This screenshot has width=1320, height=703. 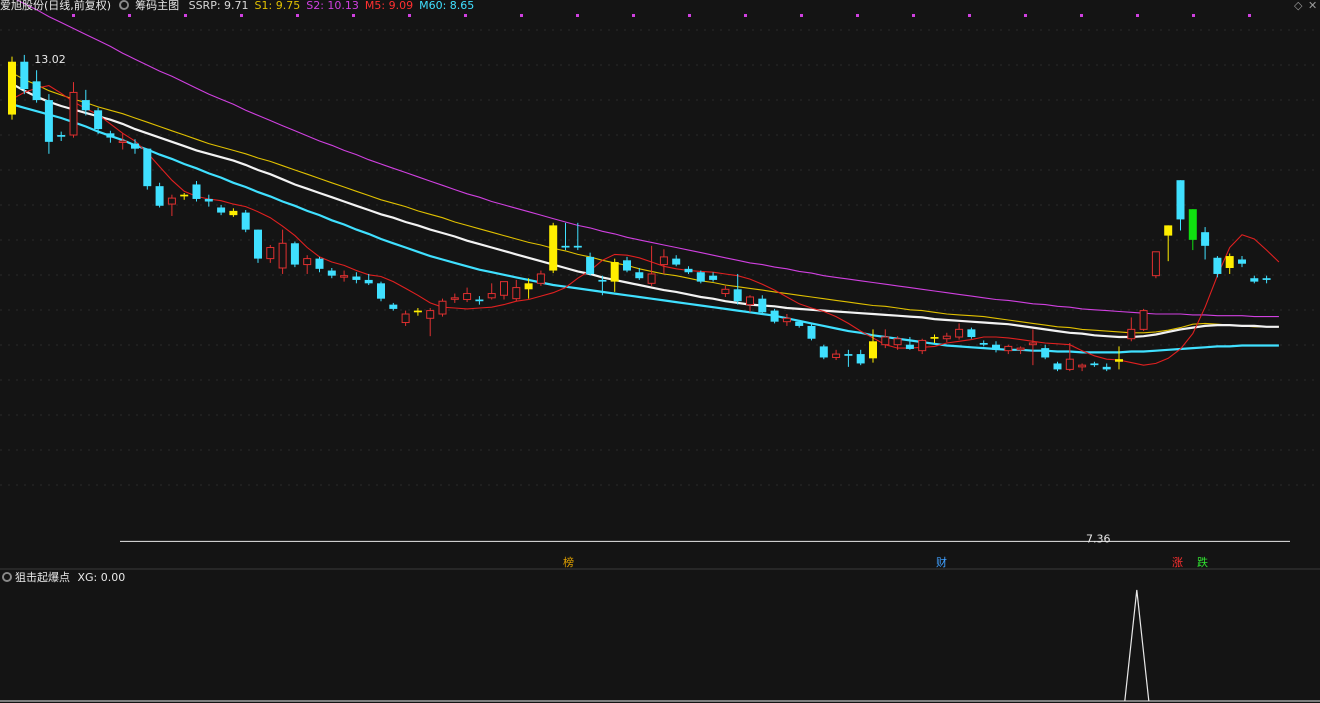 I want to click on indicator-value-0: SSRP: 9.71, so click(x=218, y=6).